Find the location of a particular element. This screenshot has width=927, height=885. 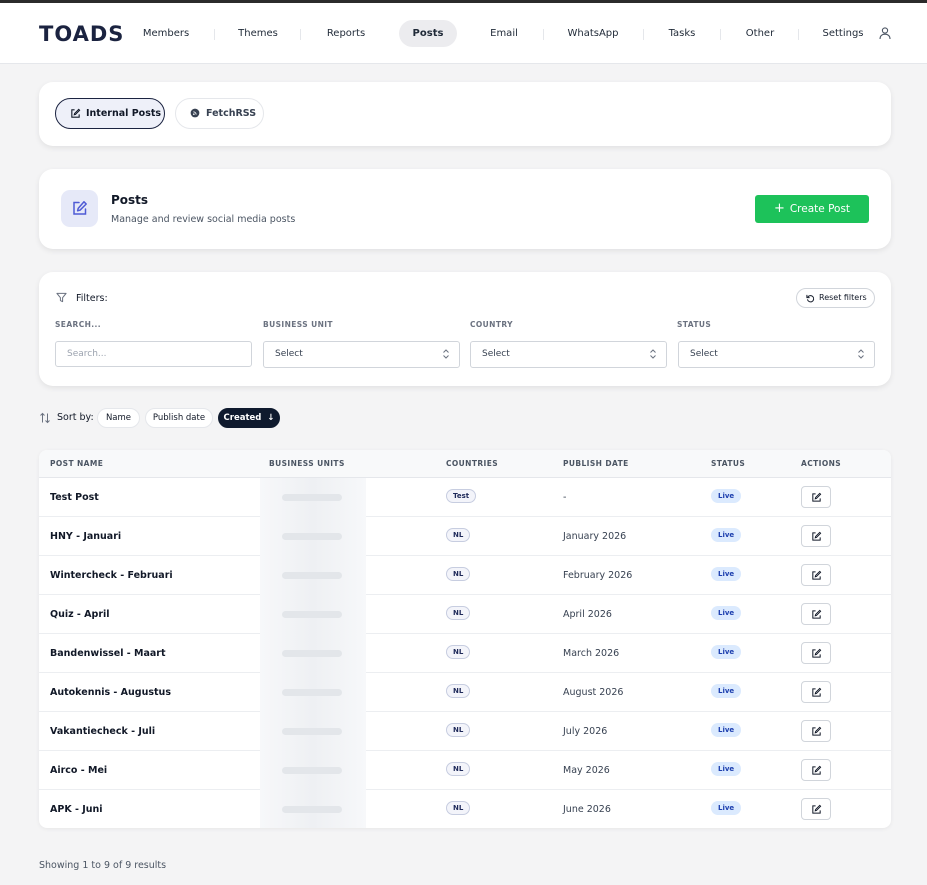

table-row: HNY - Januari NL January 2026 Live is located at coordinates (465, 536).